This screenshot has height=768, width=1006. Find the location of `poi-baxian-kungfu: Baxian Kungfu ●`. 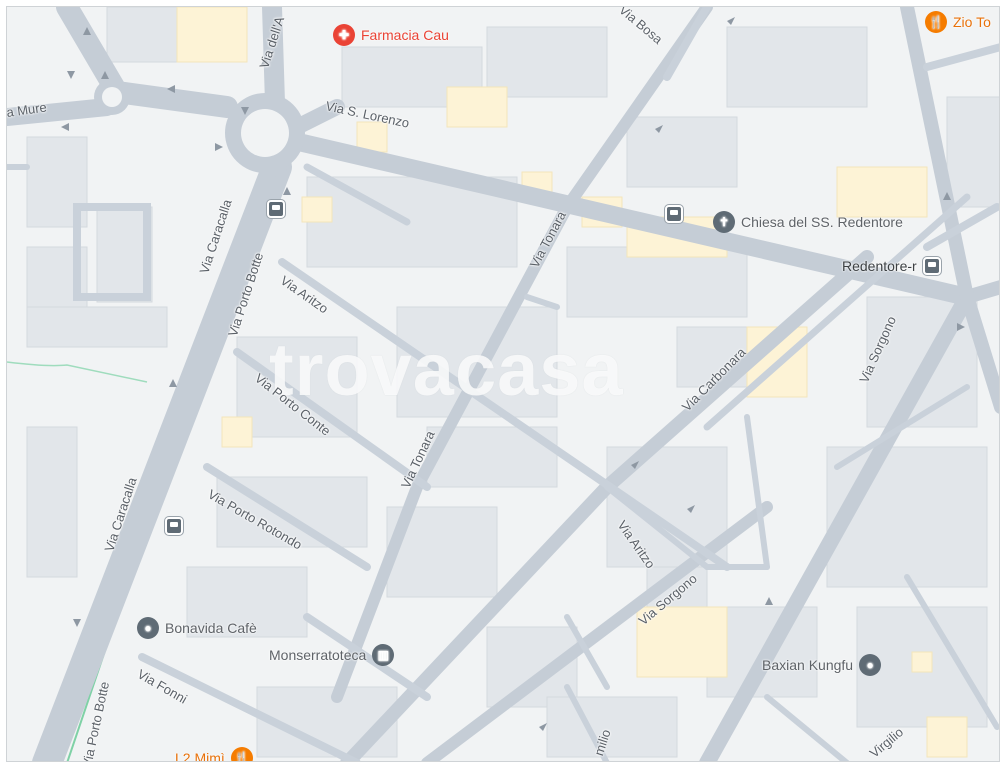

poi-baxian-kungfu: Baxian Kungfu ● is located at coordinates (822, 665).